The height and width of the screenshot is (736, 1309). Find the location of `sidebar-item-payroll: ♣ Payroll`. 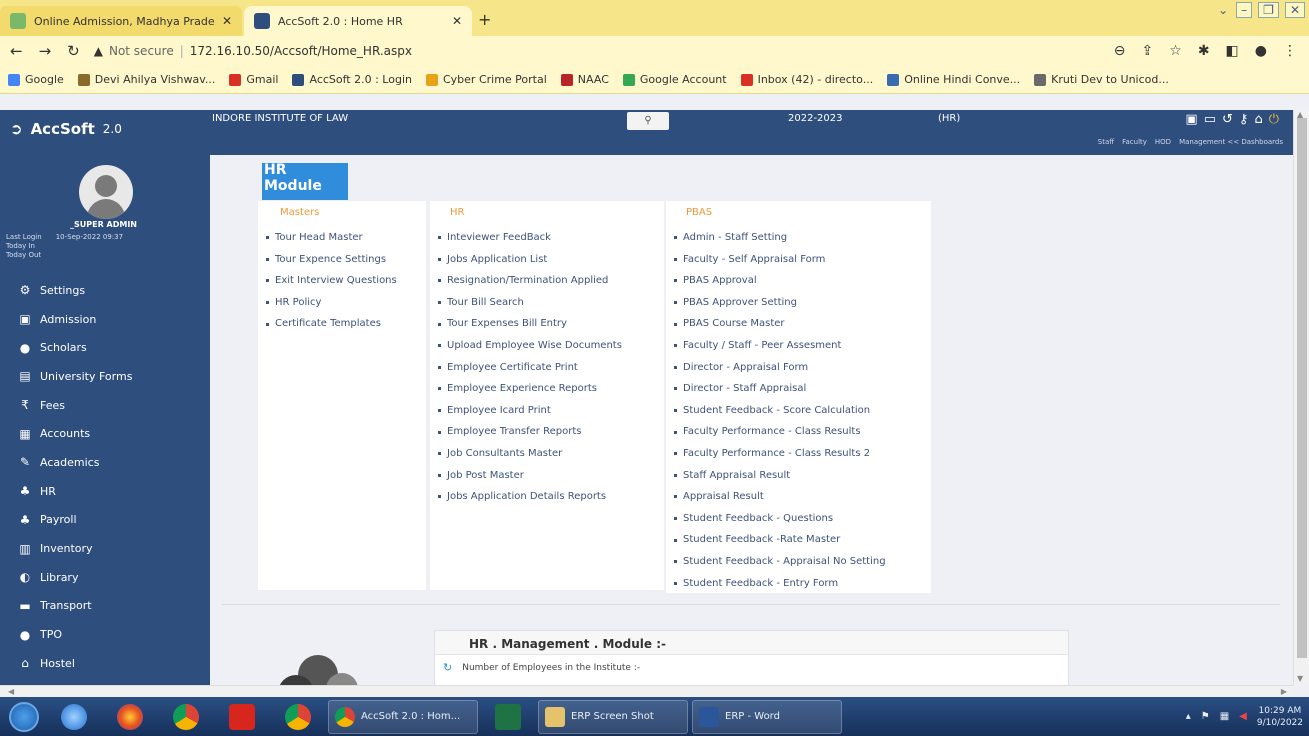

sidebar-item-payroll: ♣ Payroll is located at coordinates (105, 520).